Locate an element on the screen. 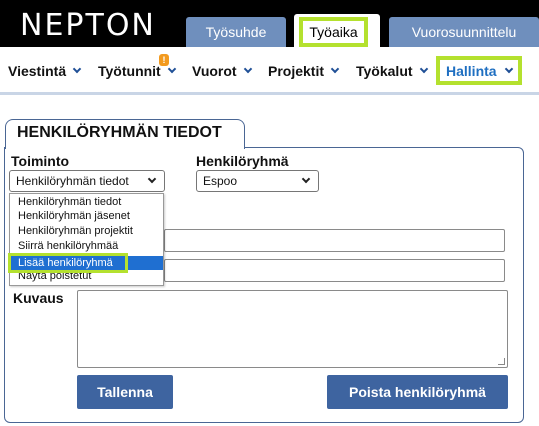  code-field is located at coordinates (334, 270).